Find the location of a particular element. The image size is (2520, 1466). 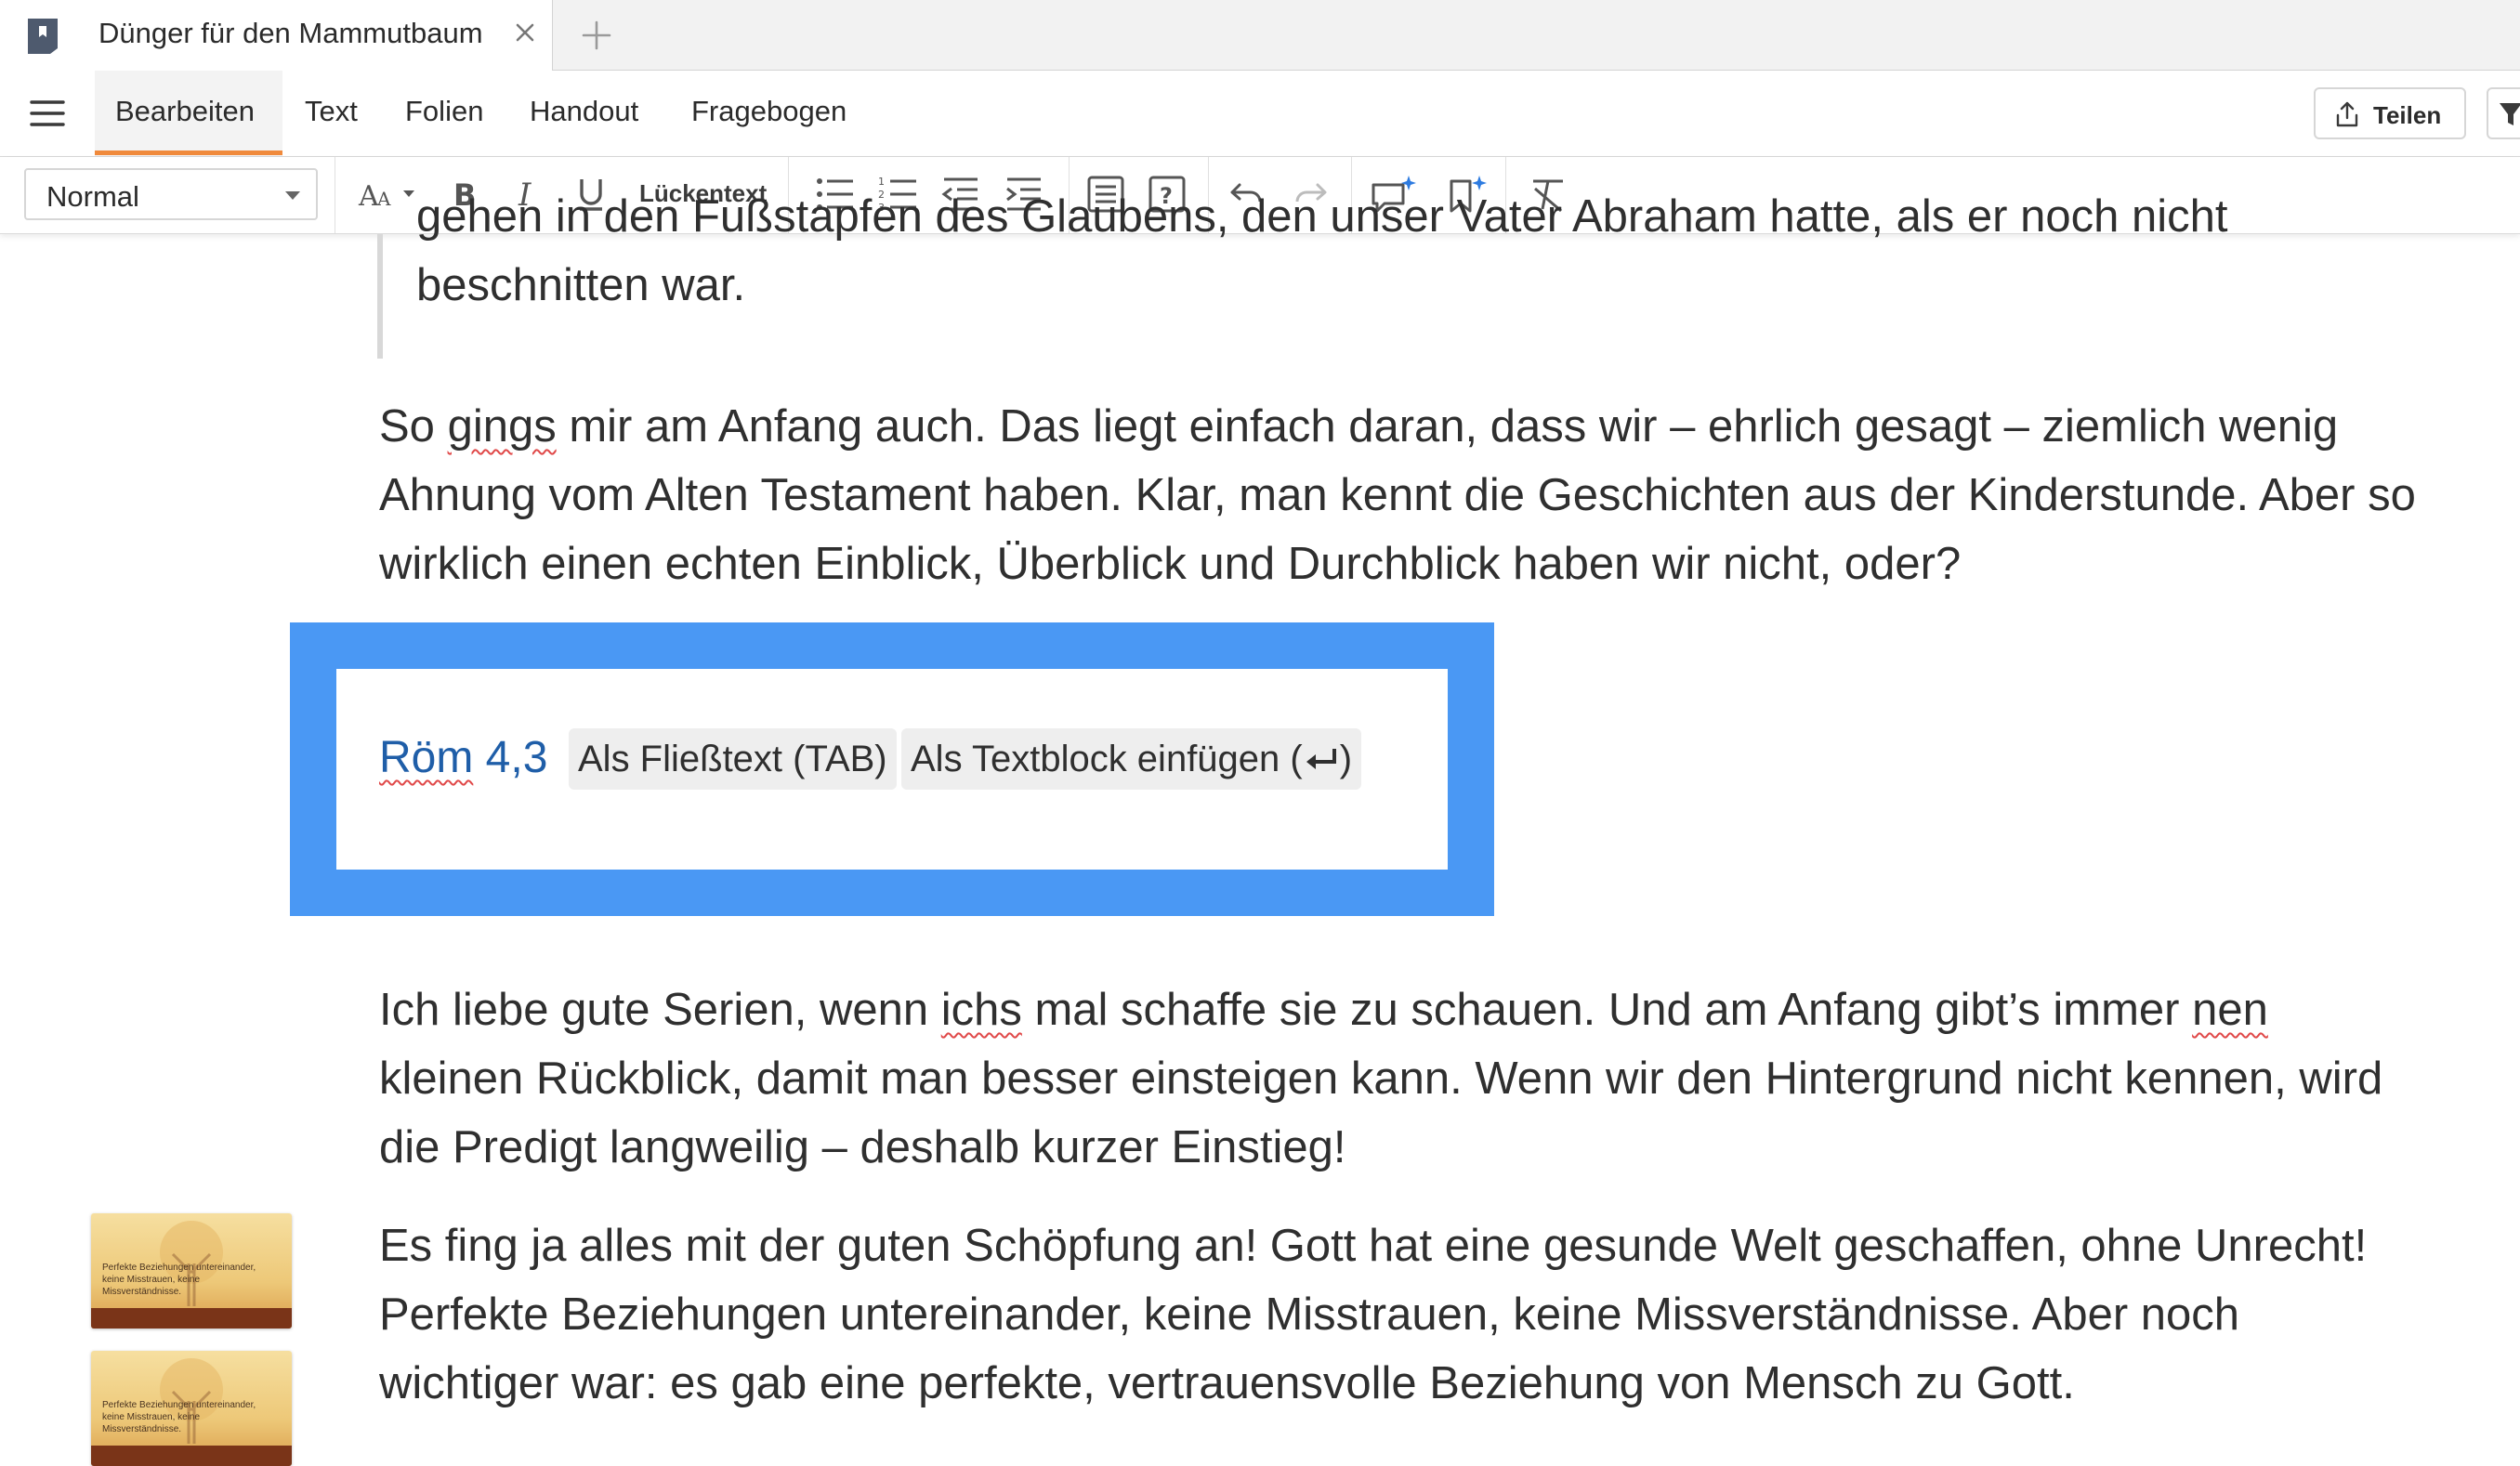

share-button: Teilen is located at coordinates (2390, 113).